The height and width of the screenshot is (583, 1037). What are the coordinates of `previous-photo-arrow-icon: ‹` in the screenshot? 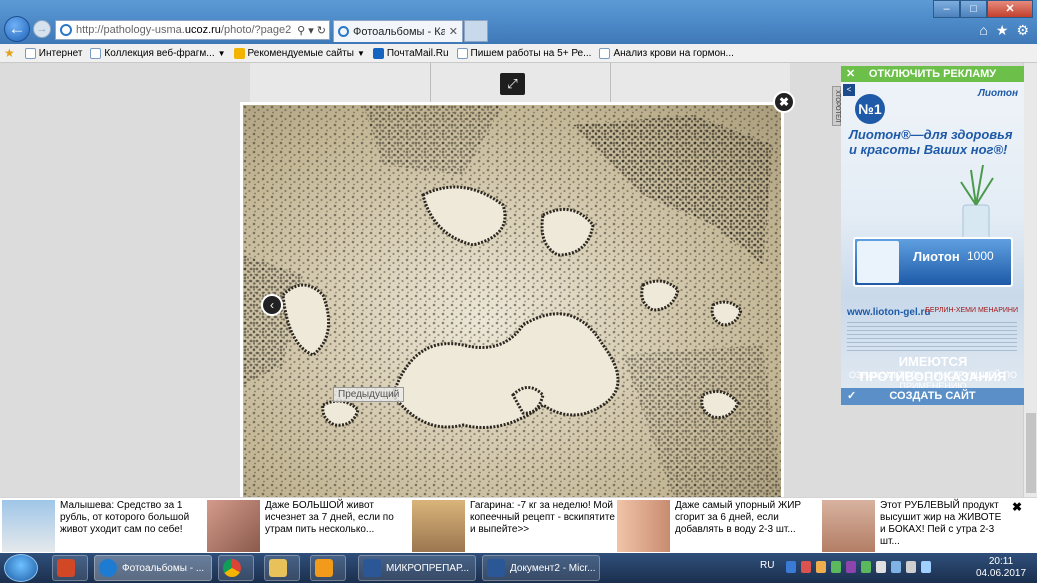 It's located at (272, 305).